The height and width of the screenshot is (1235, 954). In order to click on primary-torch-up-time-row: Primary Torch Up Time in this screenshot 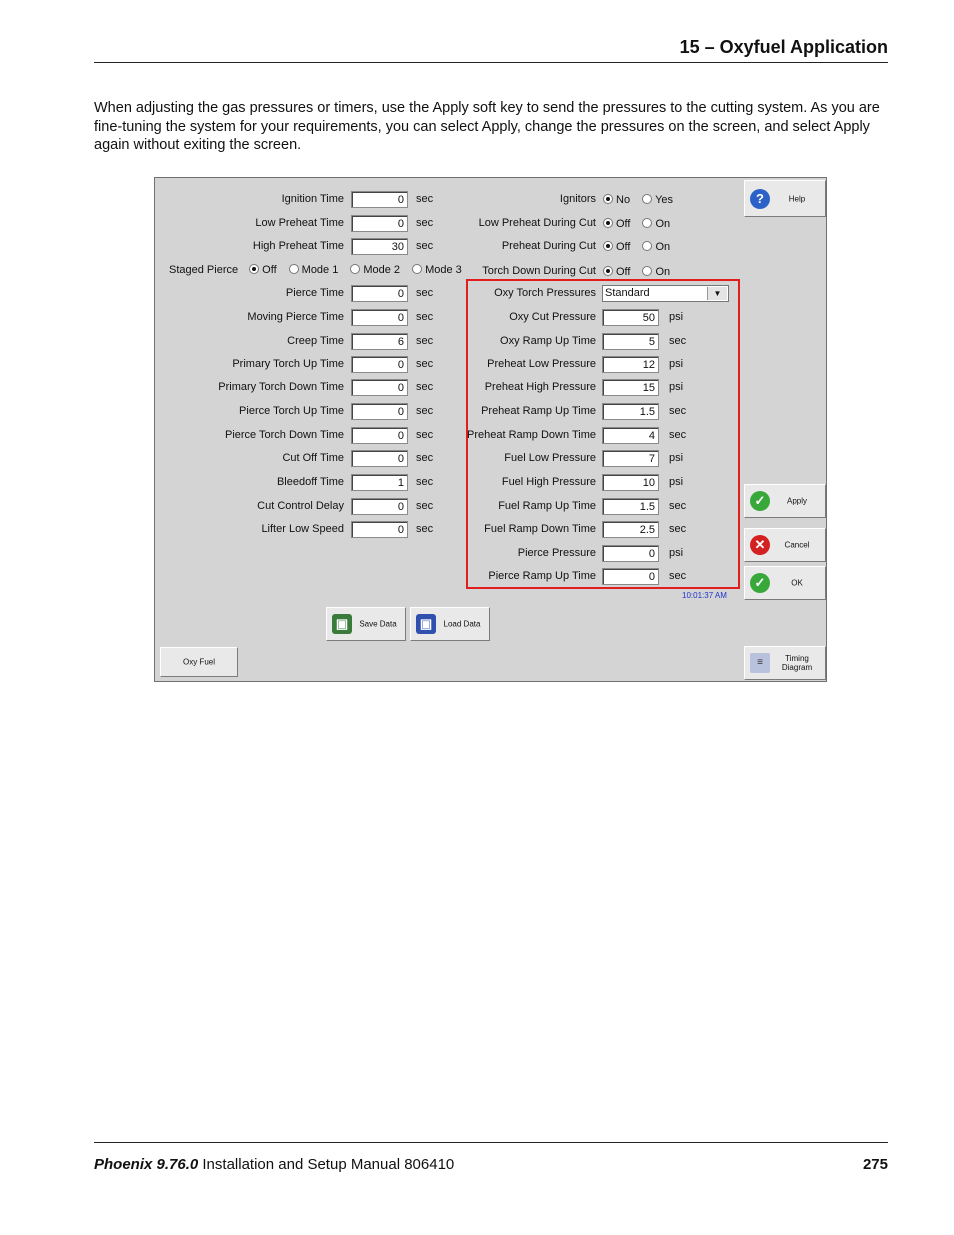, I will do `click(249, 365)`.